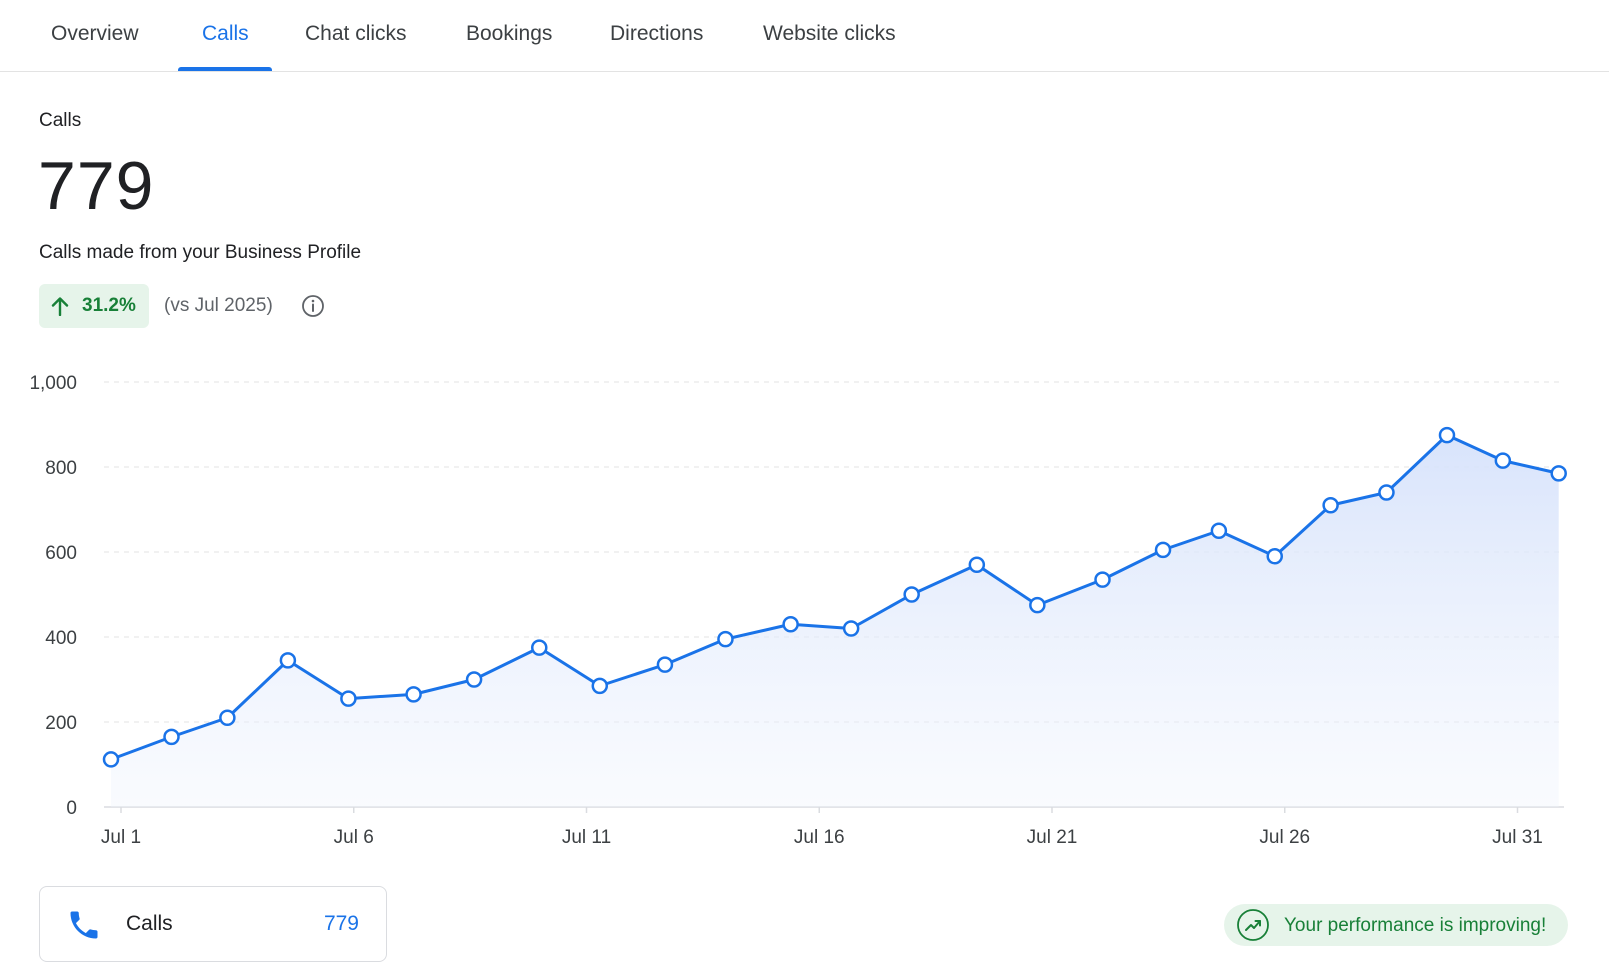 This screenshot has width=1609, height=978. I want to click on y-tick-label: 1,000, so click(53, 383).